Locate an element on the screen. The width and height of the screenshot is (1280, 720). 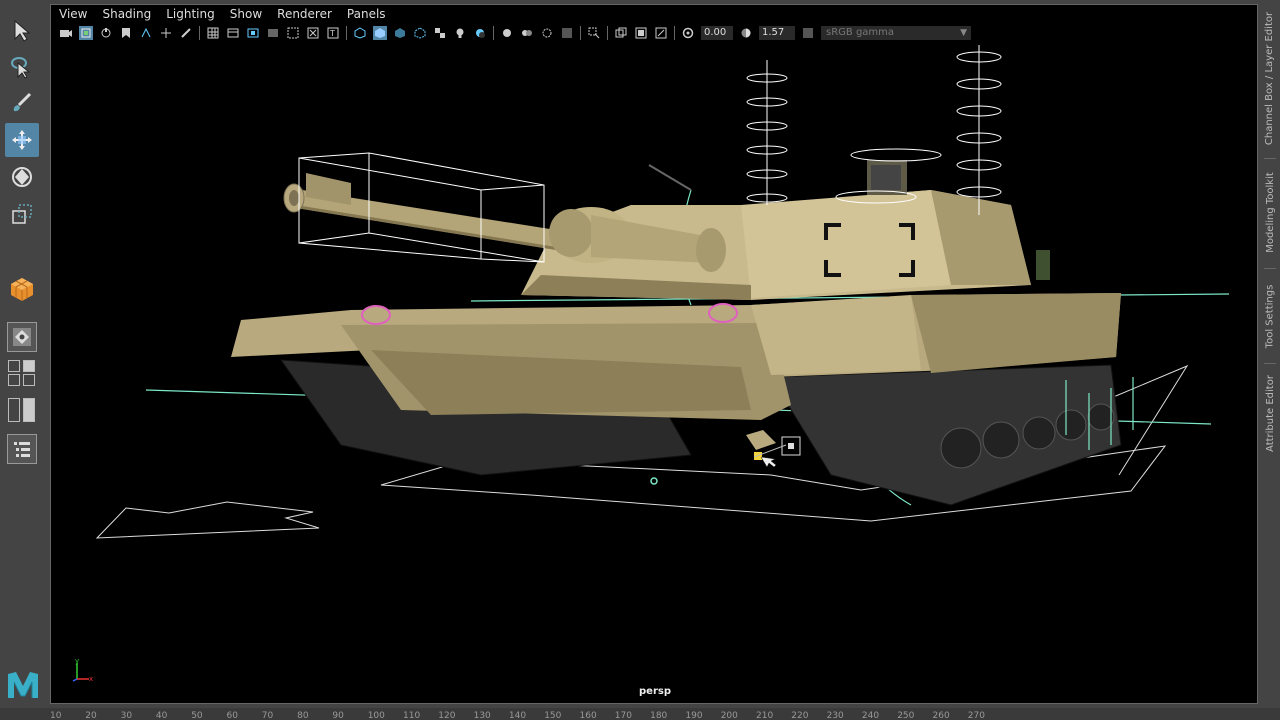
exposure-field: 0.00 is located at coordinates (717, 33).